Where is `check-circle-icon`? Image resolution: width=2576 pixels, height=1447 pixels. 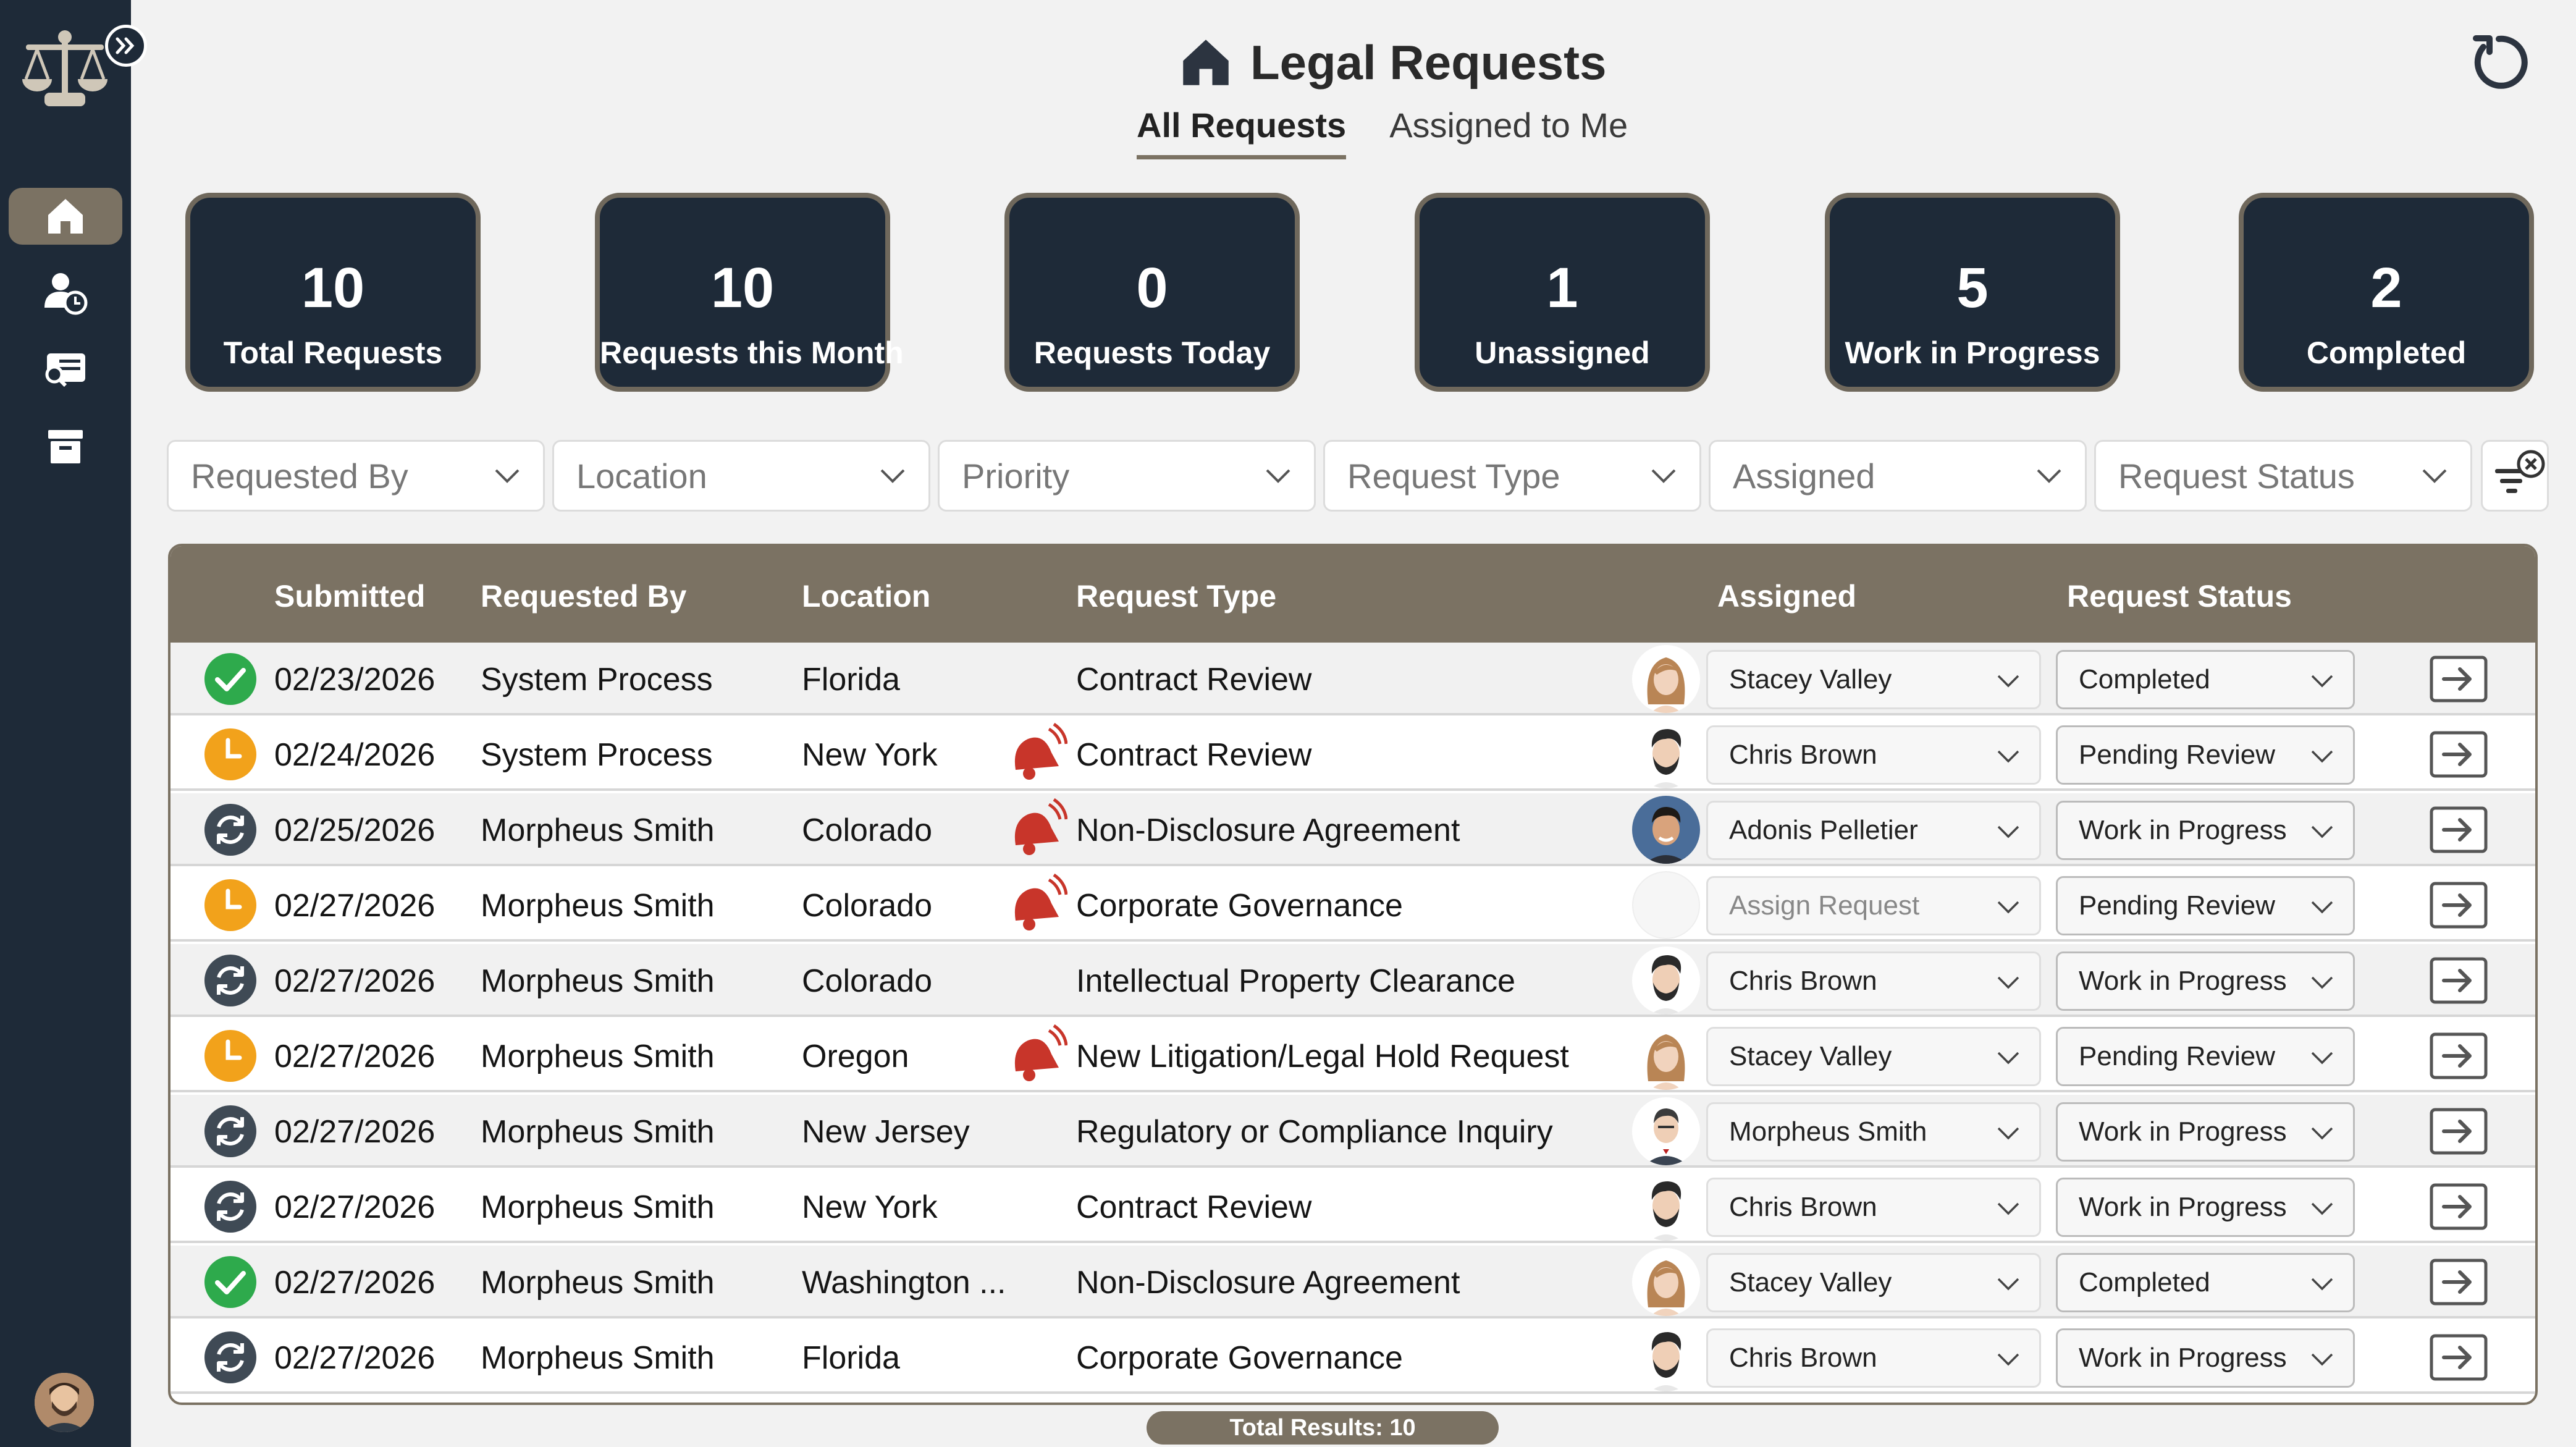 check-circle-icon is located at coordinates (230, 1282).